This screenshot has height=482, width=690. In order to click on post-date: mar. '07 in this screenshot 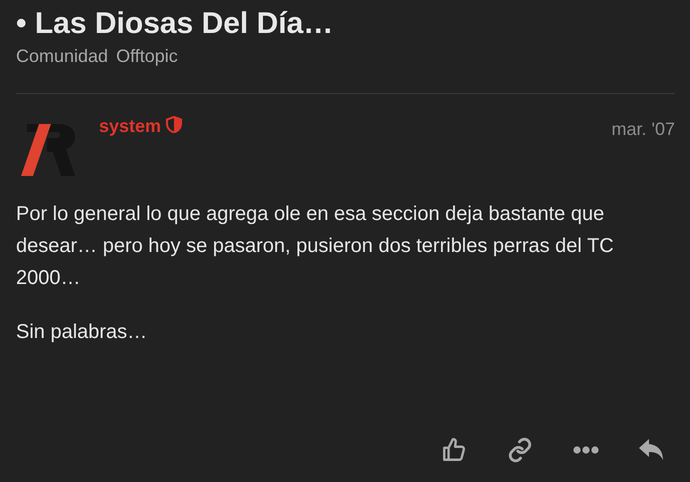, I will do `click(643, 129)`.